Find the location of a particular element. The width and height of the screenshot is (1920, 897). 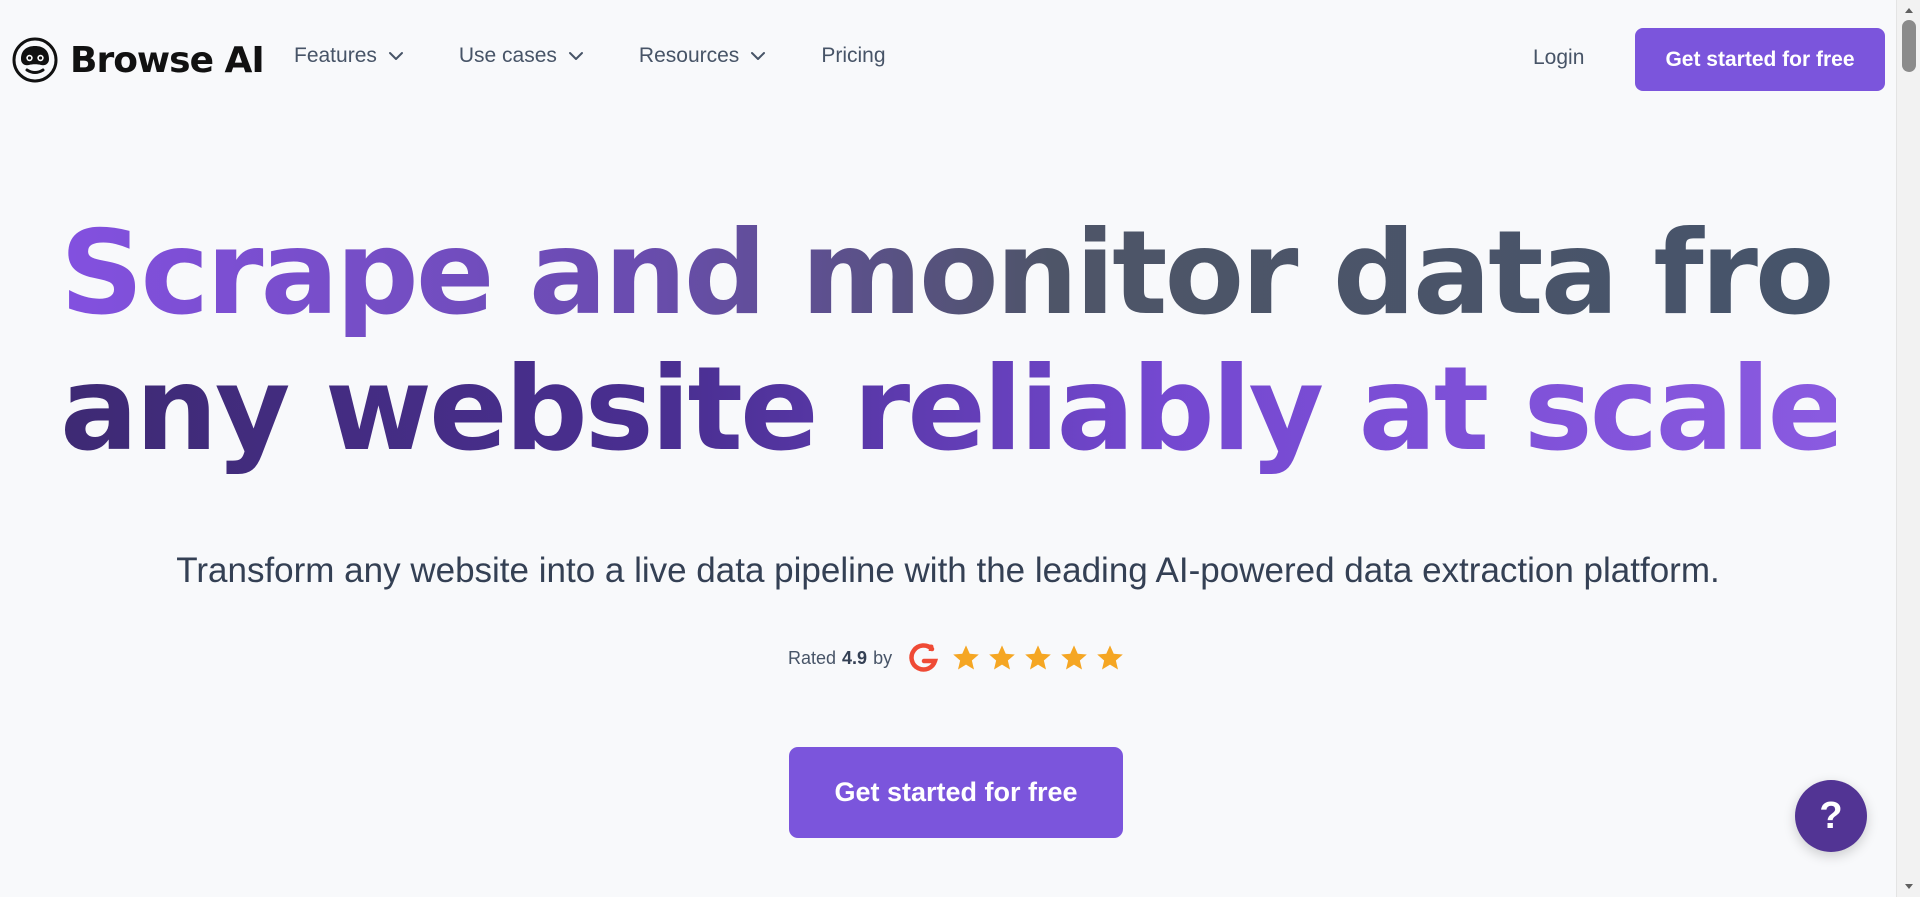

main-nav: Features Use cases Resources Pricing is located at coordinates (590, 56).